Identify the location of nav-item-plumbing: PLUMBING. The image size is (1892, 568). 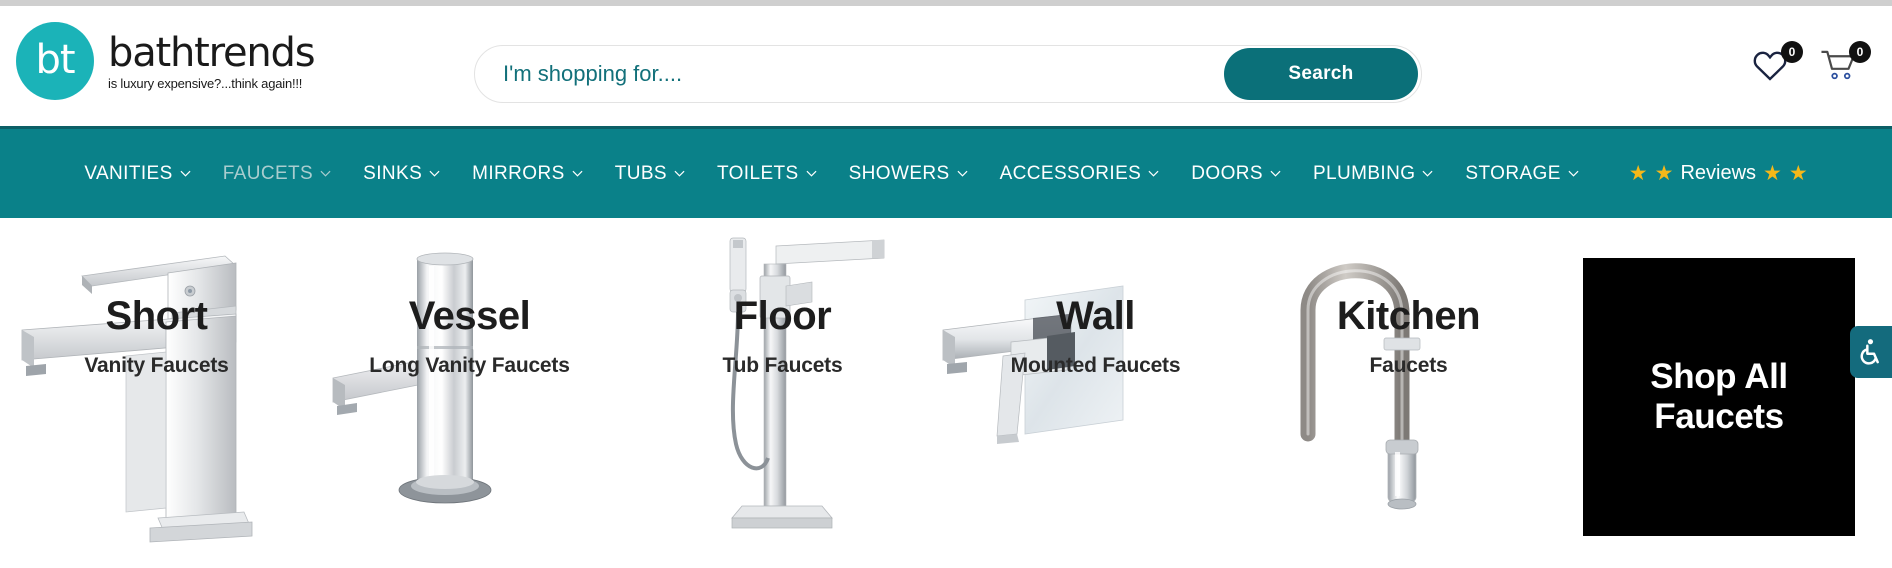
(1373, 174).